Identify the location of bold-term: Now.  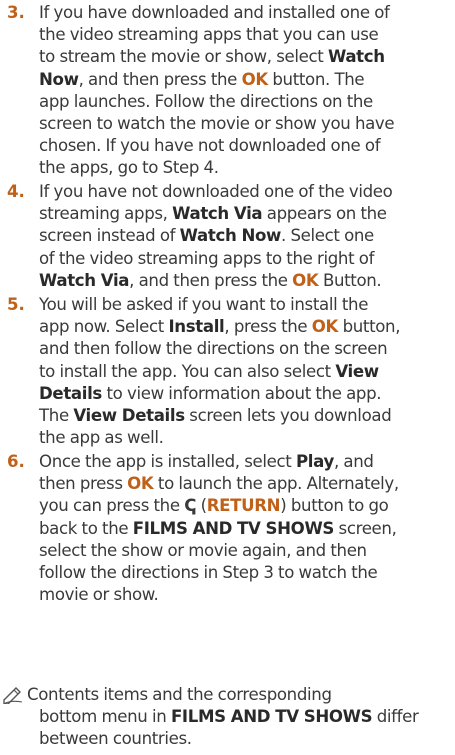
(59, 79).